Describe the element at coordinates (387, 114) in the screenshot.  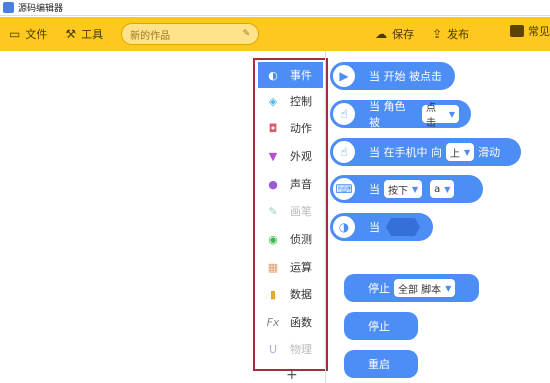
I see `block-text: 当 角色 被` at that location.